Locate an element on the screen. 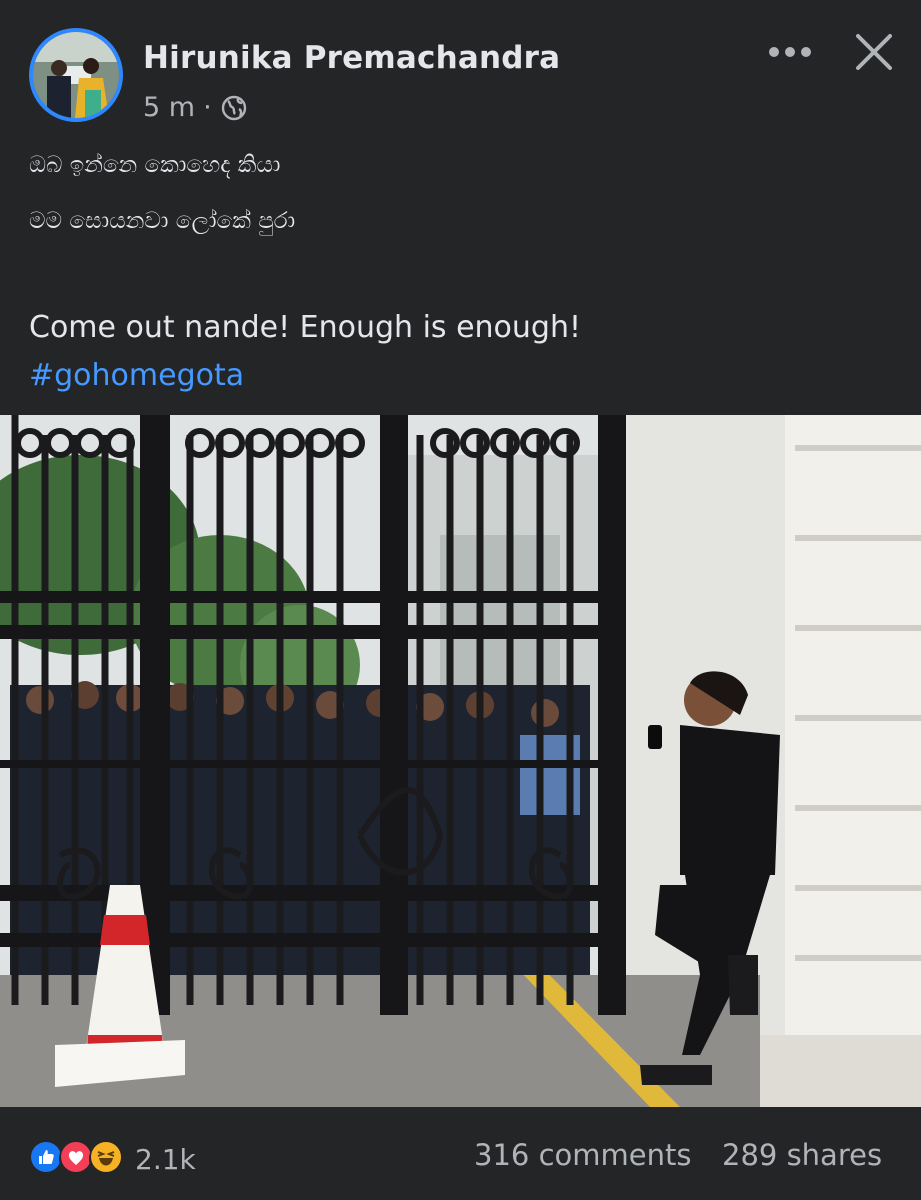 The height and width of the screenshot is (1200, 921). close-icon is located at coordinates (874, 52).